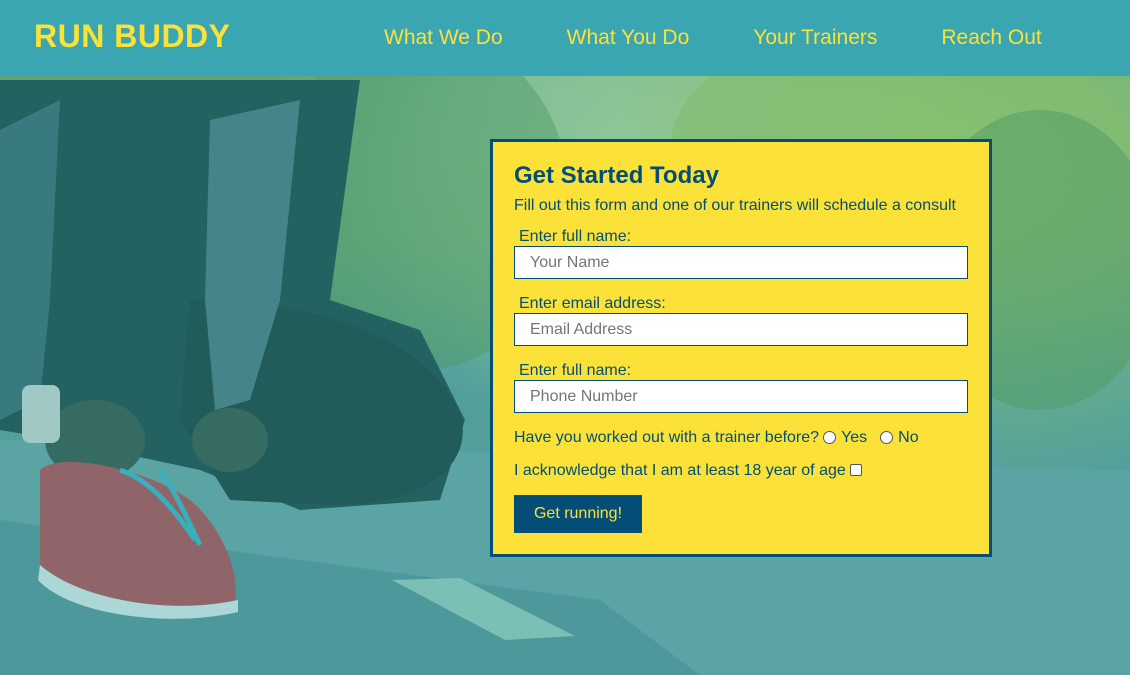  Describe the element at coordinates (575, 370) in the screenshot. I see `phone-field-label: Enter full name:` at that location.